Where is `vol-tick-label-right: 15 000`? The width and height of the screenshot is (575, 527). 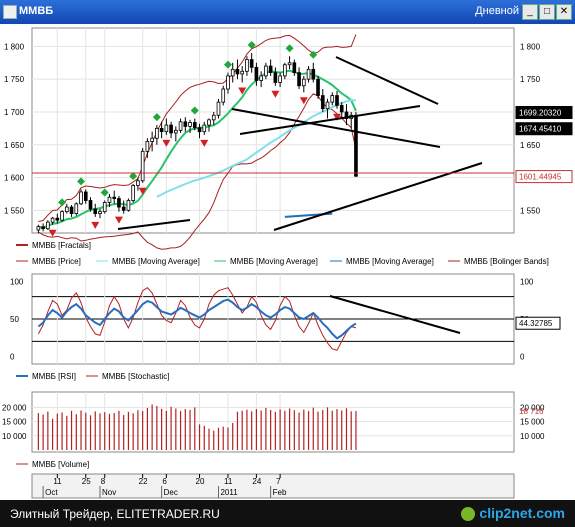 vol-tick-label-right: 15 000 is located at coordinates (532, 422).